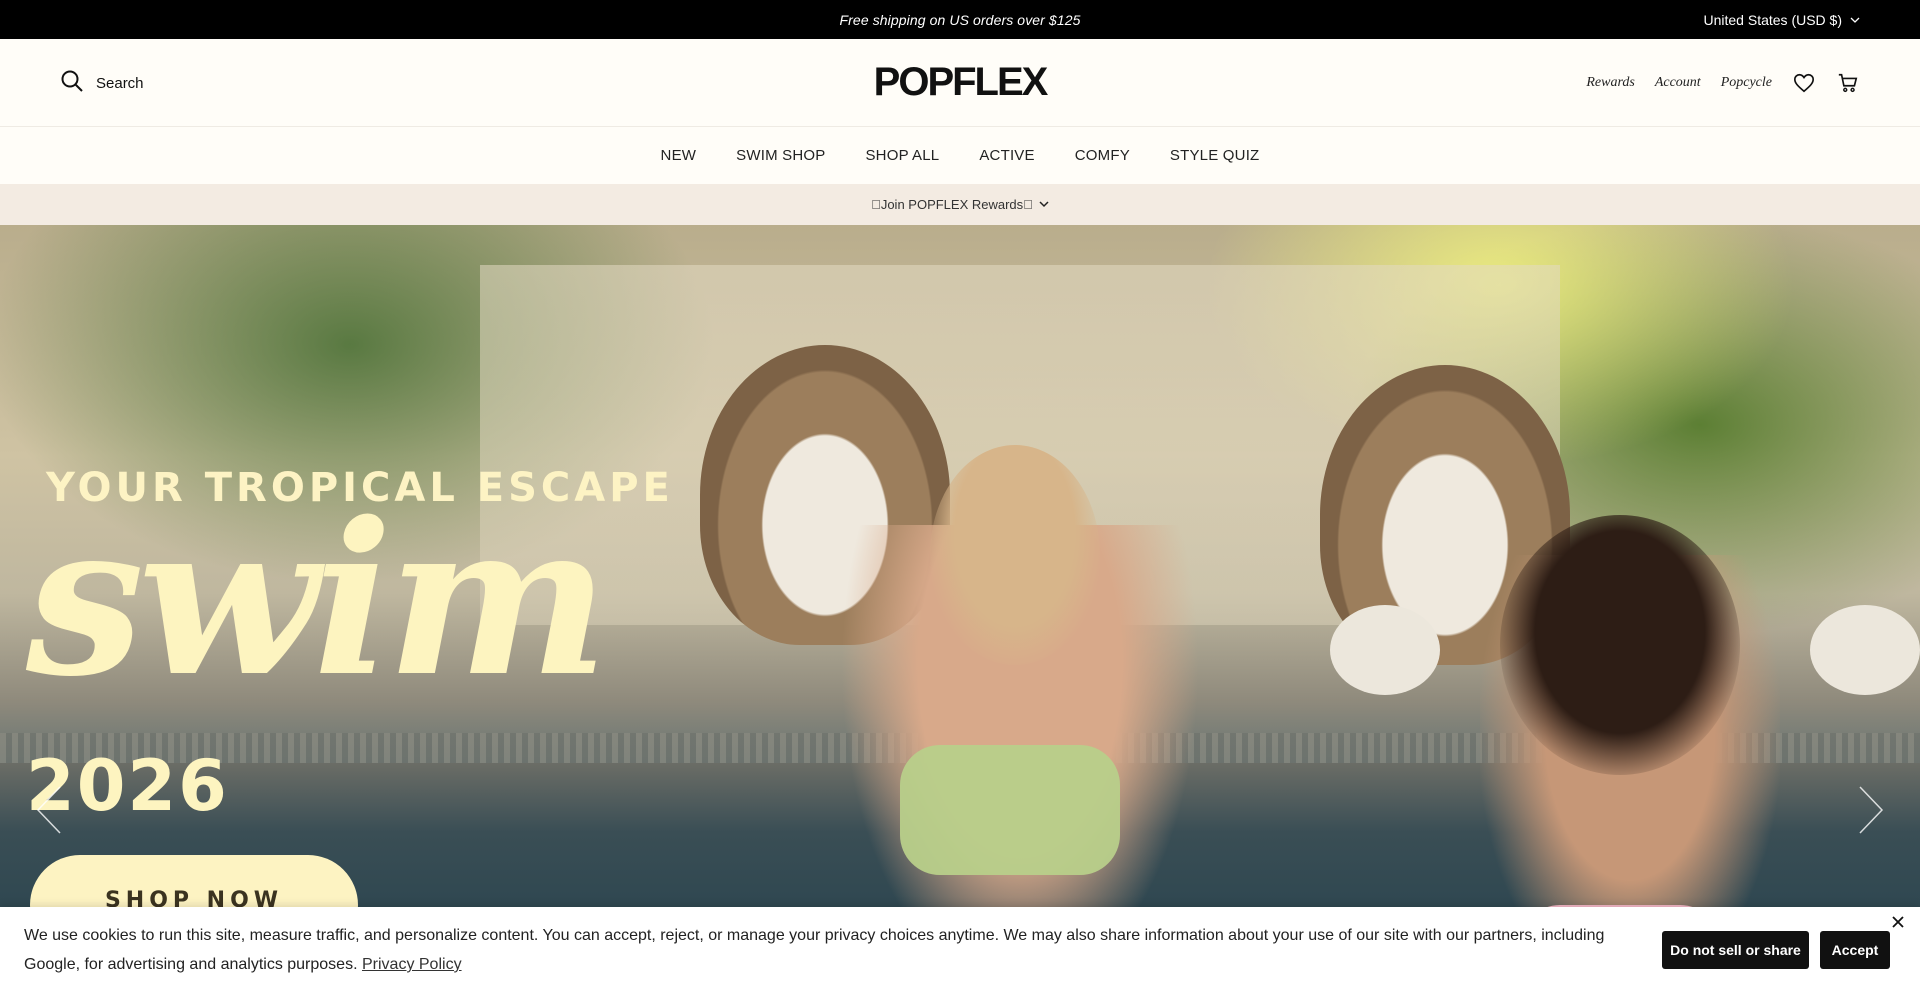  Describe the element at coordinates (679, 155) in the screenshot. I see `nav-item-new: NEW` at that location.